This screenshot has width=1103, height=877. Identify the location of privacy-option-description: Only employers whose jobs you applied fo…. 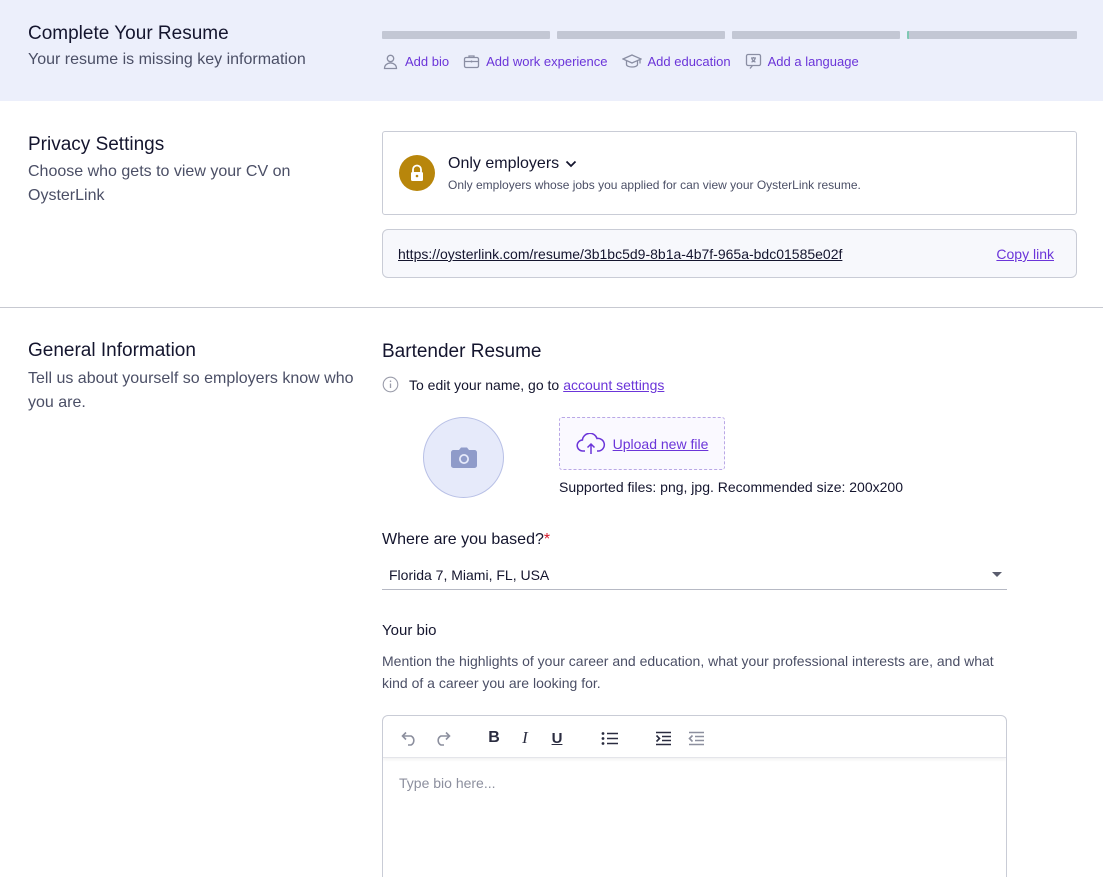
(654, 185).